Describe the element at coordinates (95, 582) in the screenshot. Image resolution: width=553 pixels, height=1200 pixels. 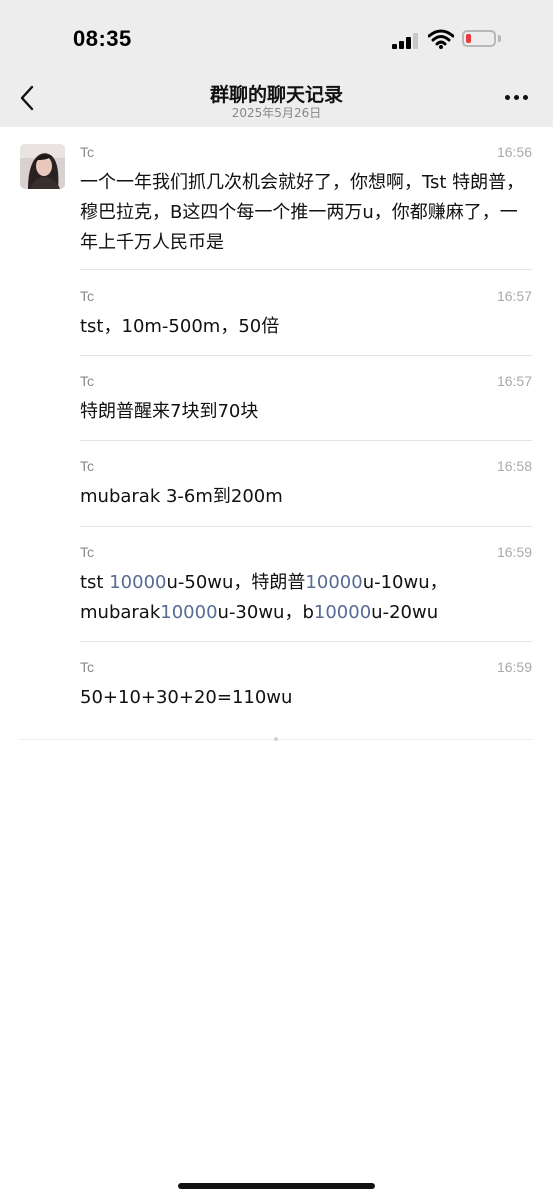
I see `message-text-part: tst` at that location.